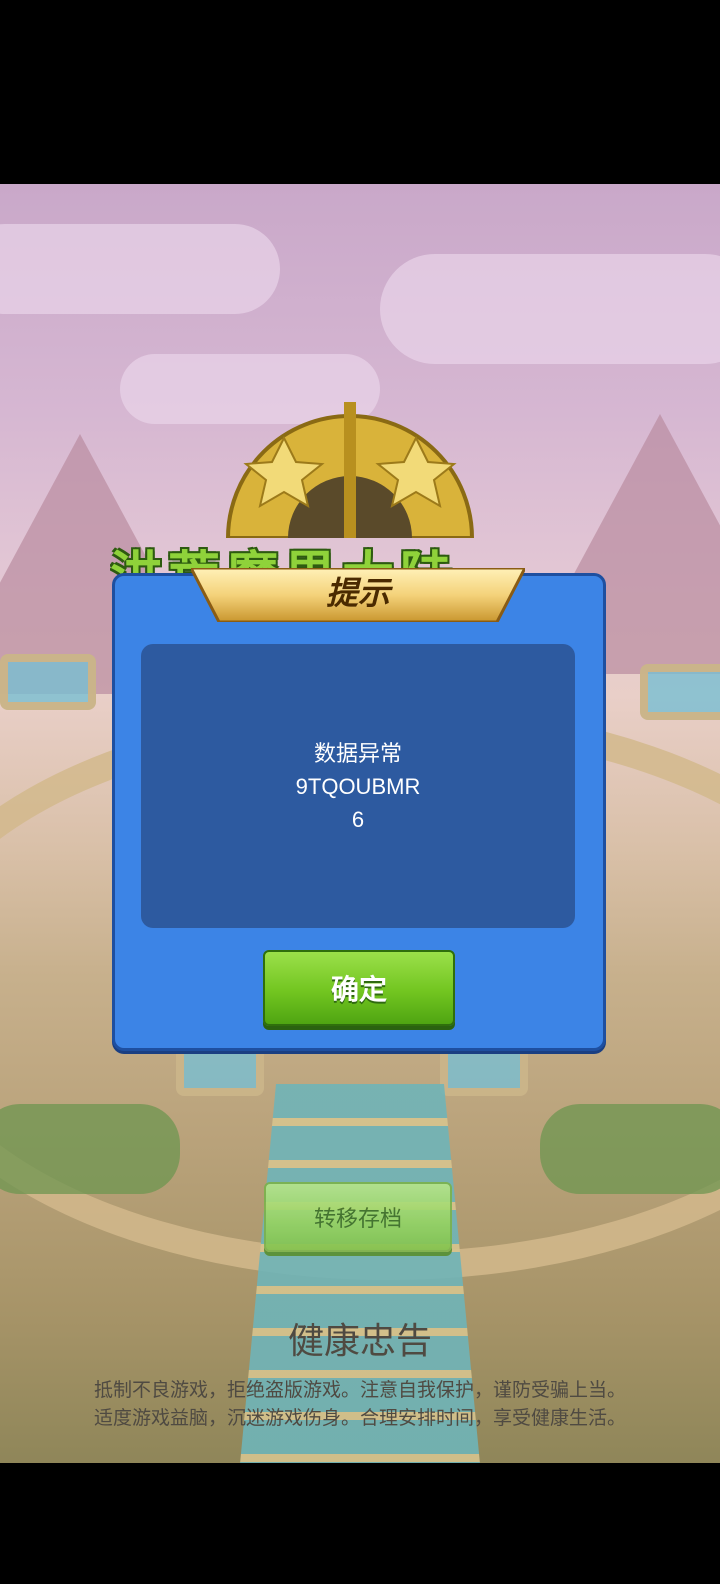  What do you see at coordinates (359, 1418) in the screenshot?
I see `health-notice-line: 适度游戏益脑，沉迷游戏伤身。合理安排时间，享受健康生活。` at bounding box center [359, 1418].